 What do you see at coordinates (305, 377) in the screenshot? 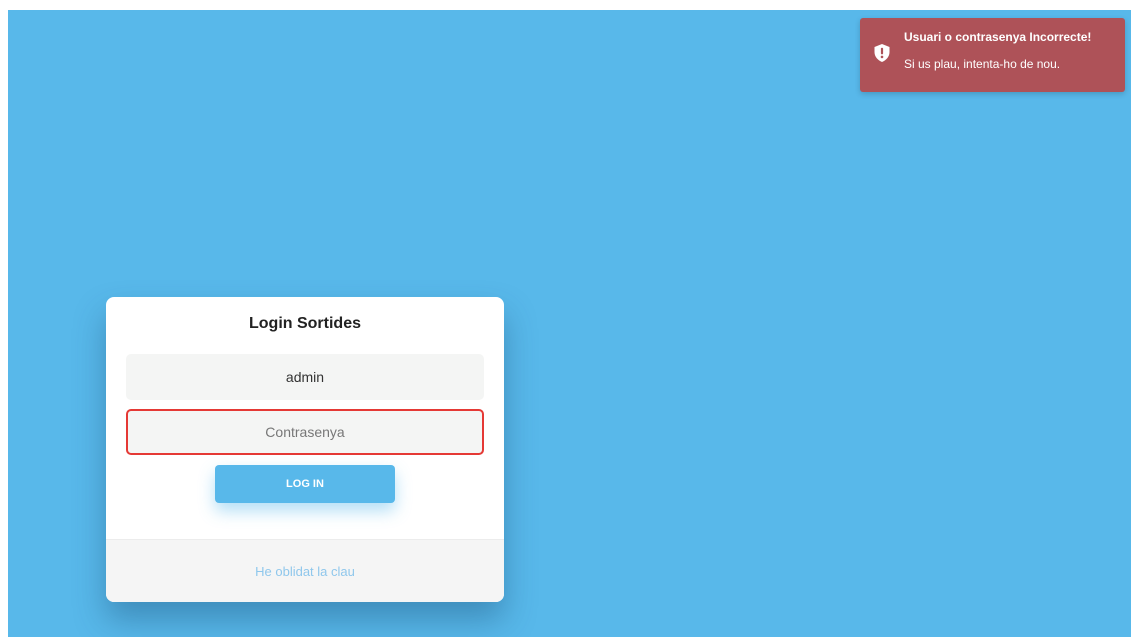
I see `username-field` at bounding box center [305, 377].